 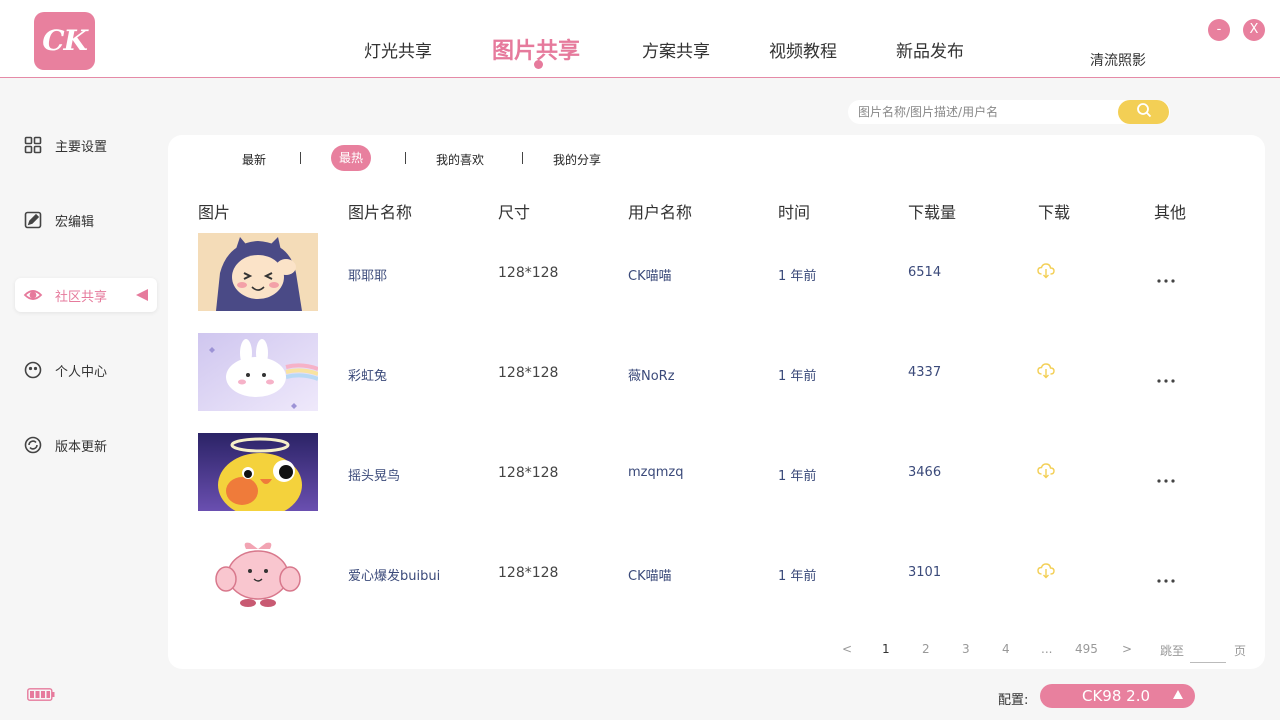 What do you see at coordinates (1117, 696) in the screenshot?
I see `config-selector: CK98 2.0` at bounding box center [1117, 696].